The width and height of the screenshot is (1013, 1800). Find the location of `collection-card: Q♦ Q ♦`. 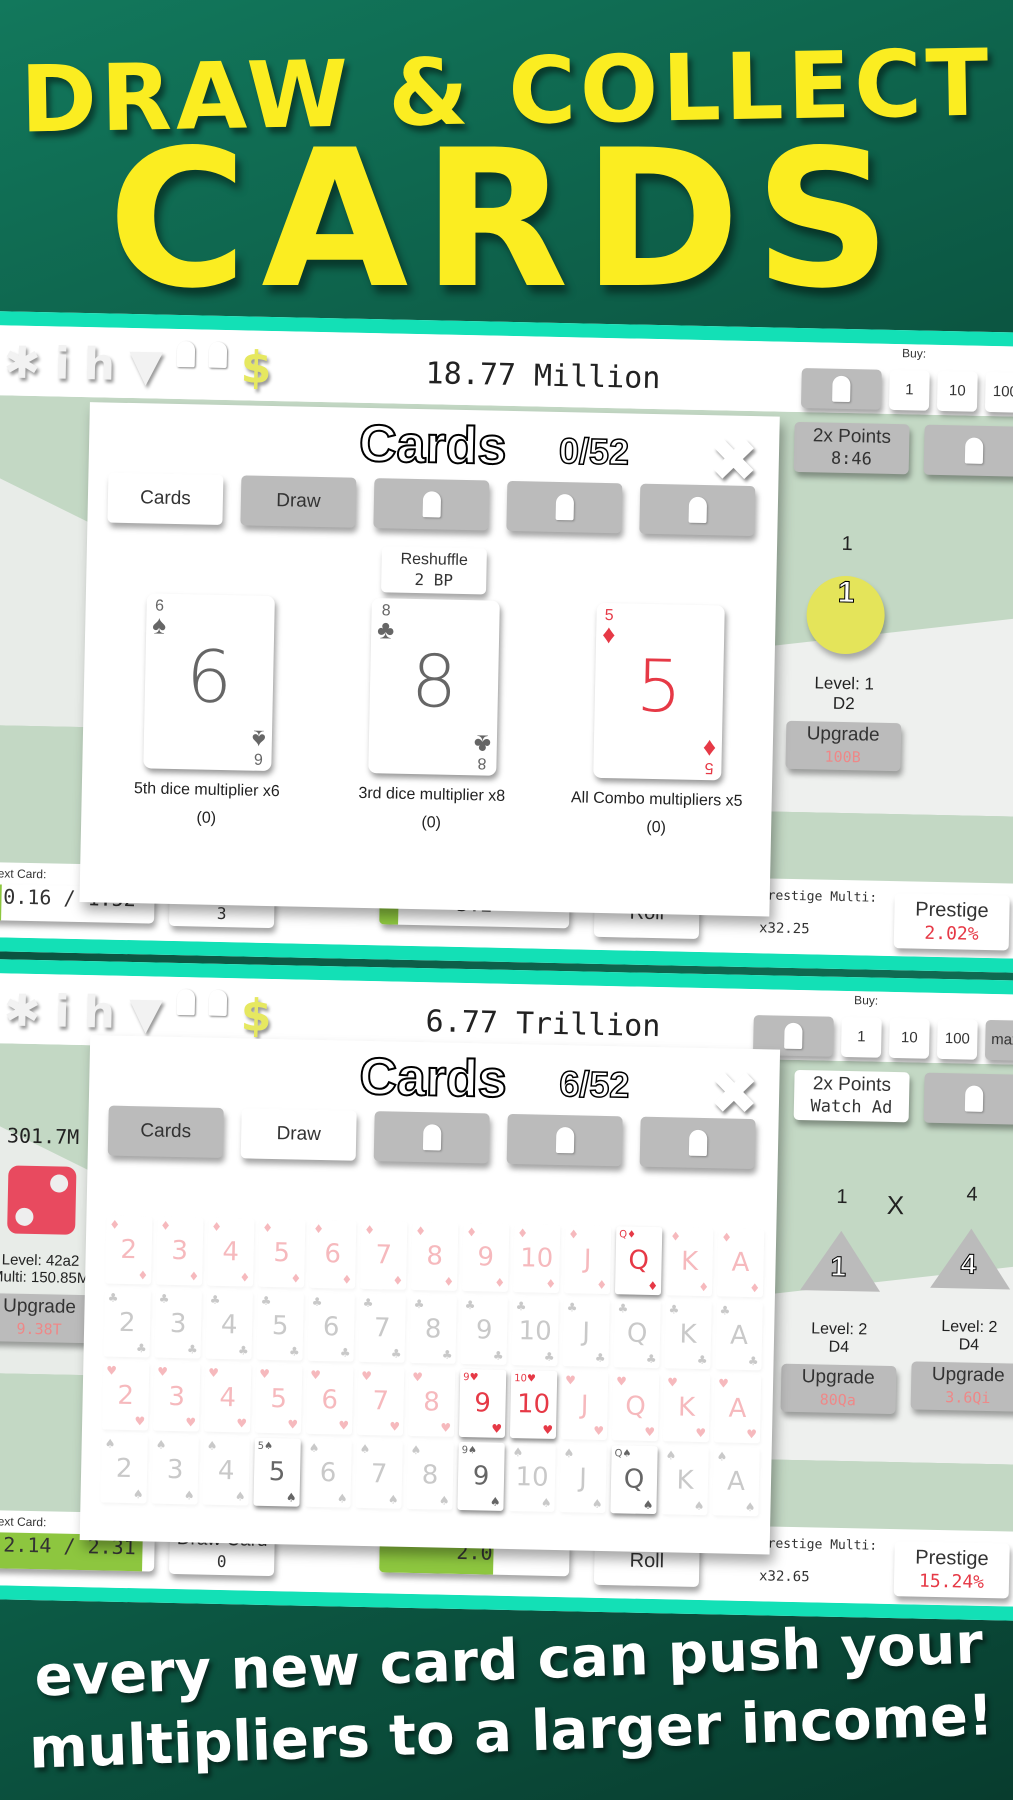

collection-card: Q♦ Q ♦ is located at coordinates (638, 1261).